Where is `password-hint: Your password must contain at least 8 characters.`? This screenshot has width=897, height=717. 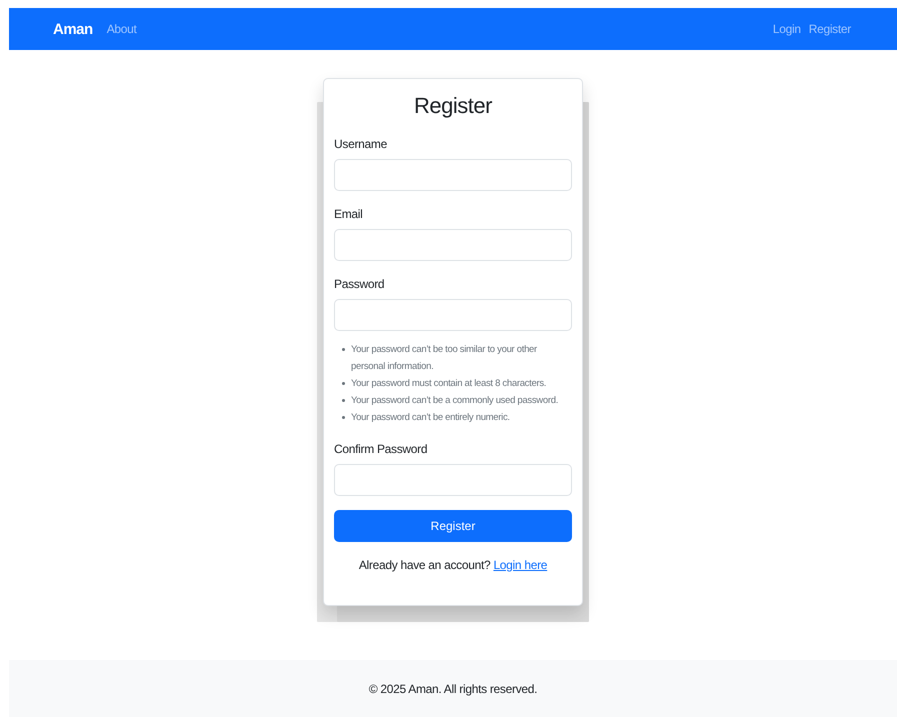
password-hint: Your password must contain at least 8 characters. is located at coordinates (448, 384).